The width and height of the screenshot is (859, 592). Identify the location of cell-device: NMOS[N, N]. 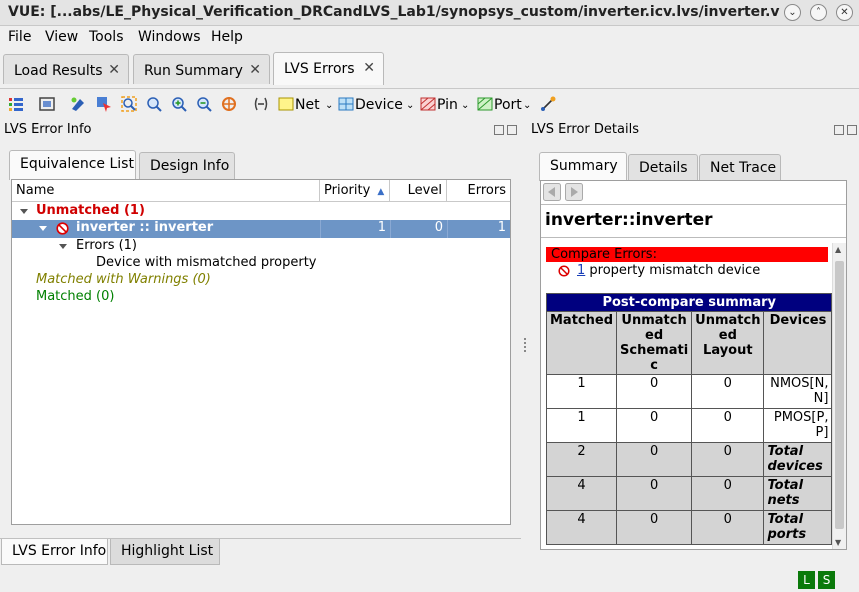
(798, 391).